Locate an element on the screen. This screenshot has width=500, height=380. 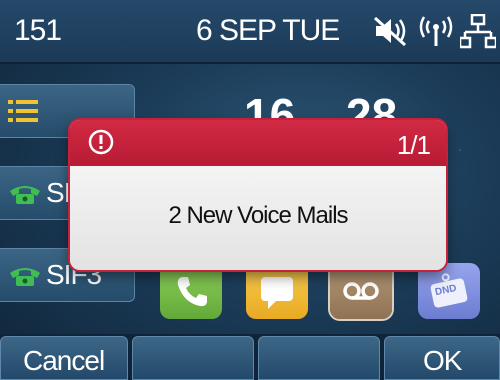
account-number: 151 is located at coordinates (38, 30).